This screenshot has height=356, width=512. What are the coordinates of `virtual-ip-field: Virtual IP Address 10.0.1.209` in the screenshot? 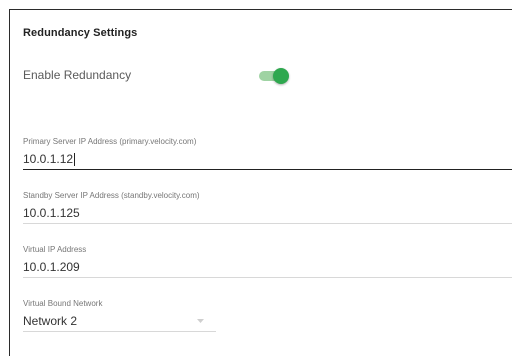 It's located at (267, 261).